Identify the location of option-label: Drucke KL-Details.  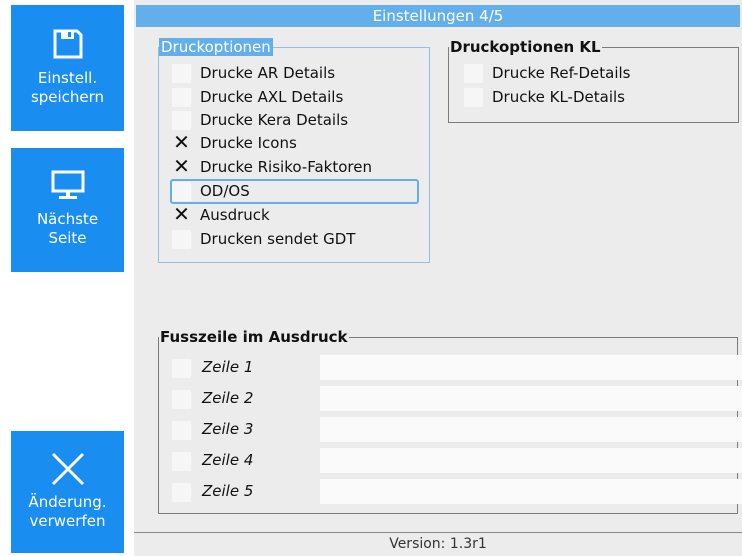
(558, 97).